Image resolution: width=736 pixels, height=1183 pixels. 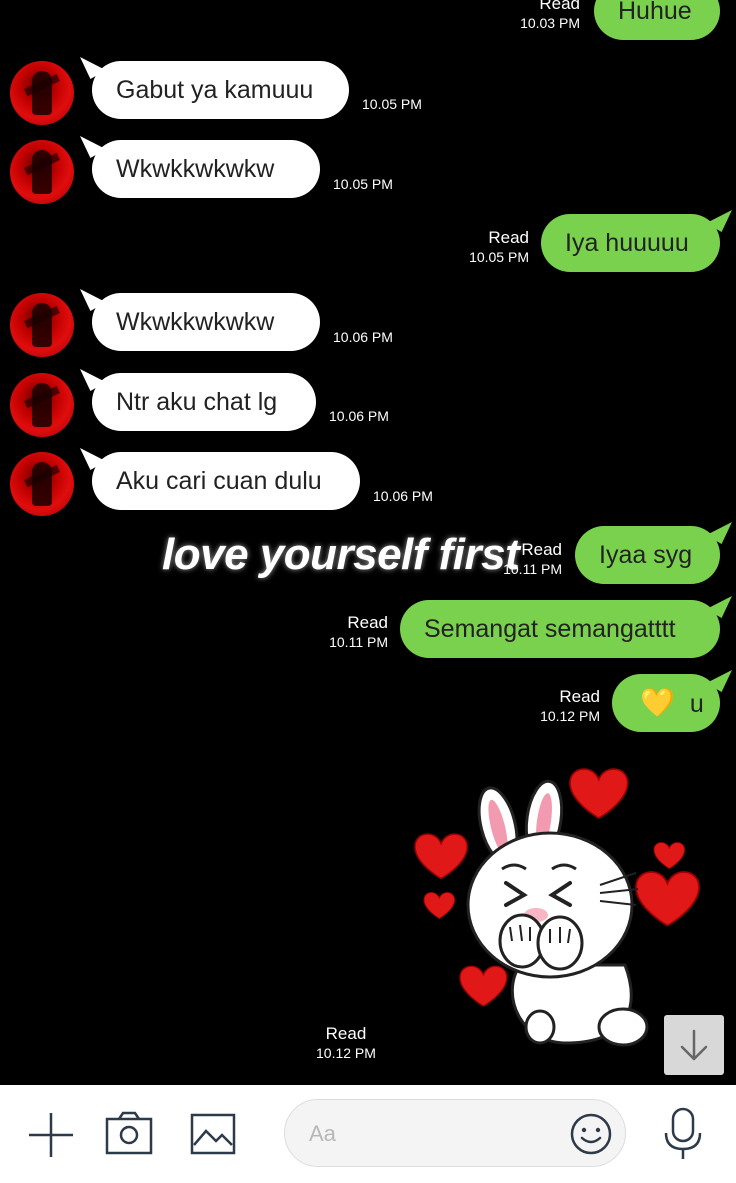 I want to click on message-text: Semangat semangatttt, so click(x=550, y=629).